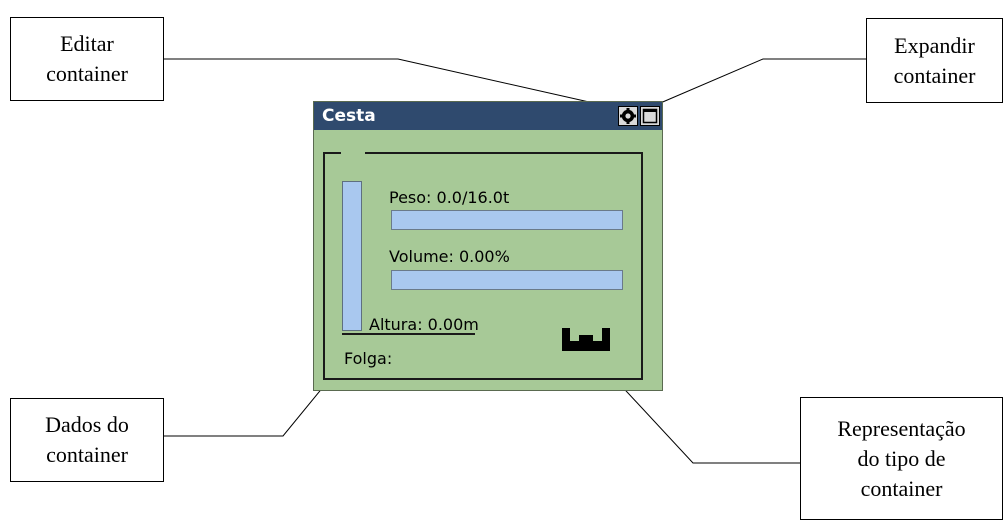 This screenshot has height=520, width=1003. What do you see at coordinates (87, 73) in the screenshot?
I see `callout-edit-line-2: container` at bounding box center [87, 73].